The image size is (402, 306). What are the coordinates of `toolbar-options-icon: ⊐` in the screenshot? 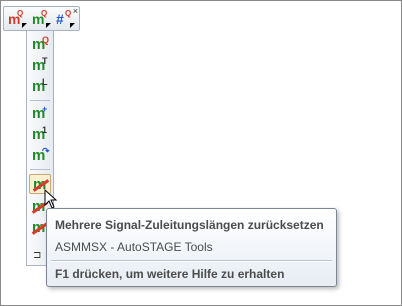 It's located at (37, 255).